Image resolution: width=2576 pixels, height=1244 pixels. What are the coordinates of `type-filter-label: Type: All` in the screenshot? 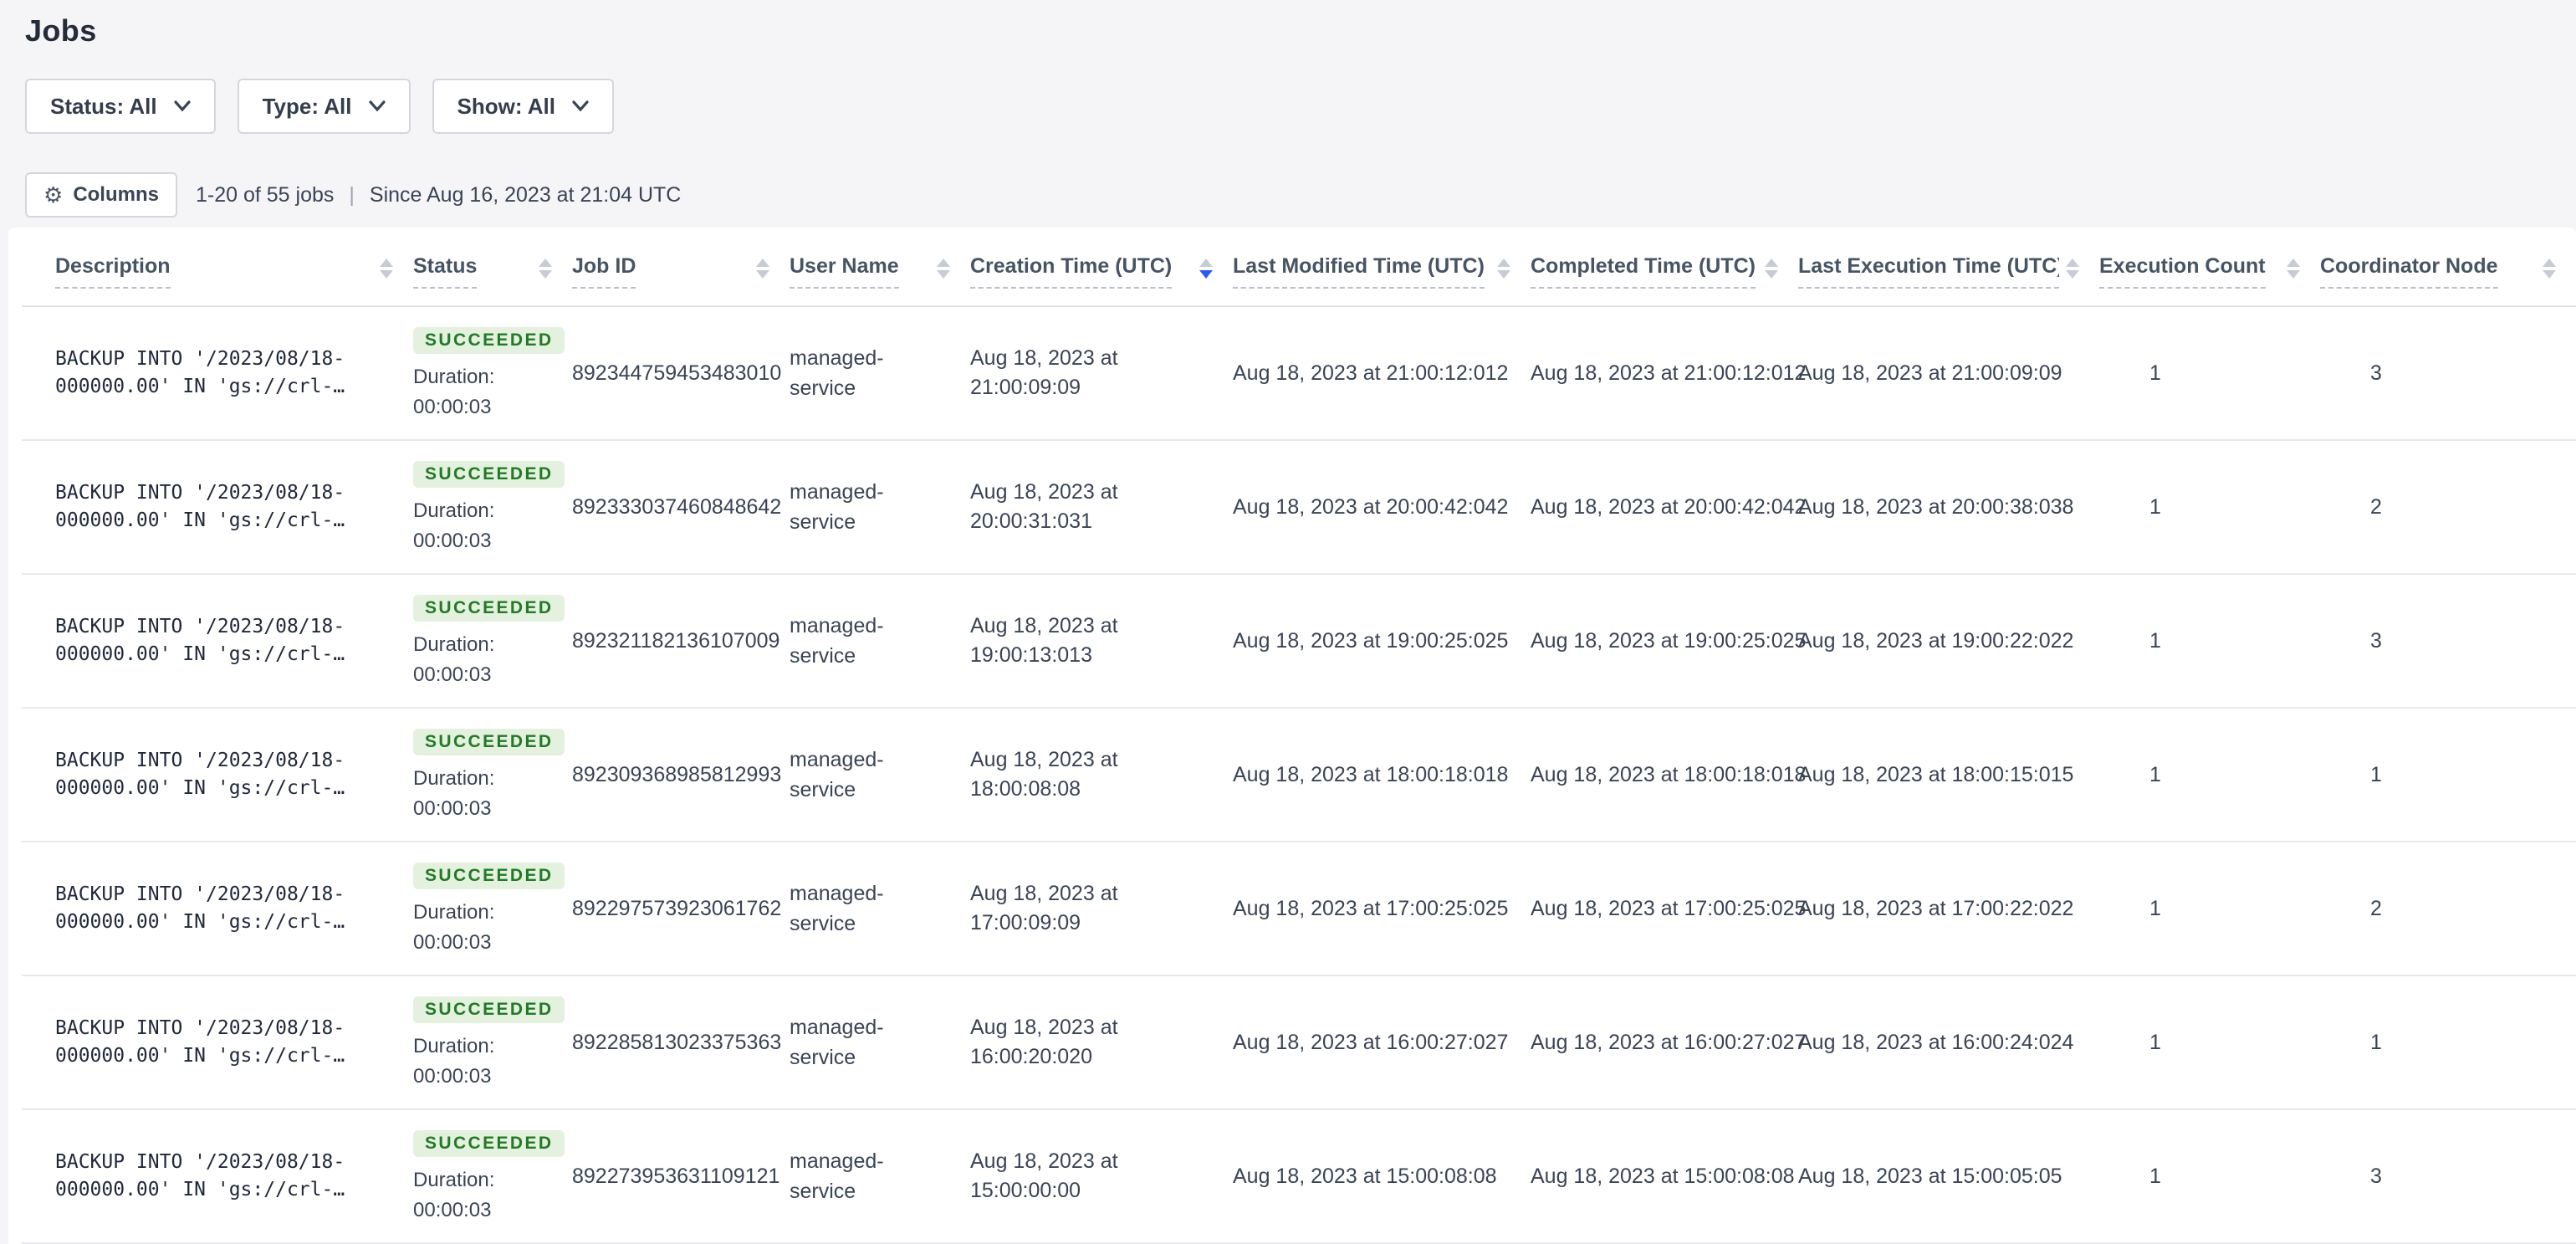 It's located at (307, 106).